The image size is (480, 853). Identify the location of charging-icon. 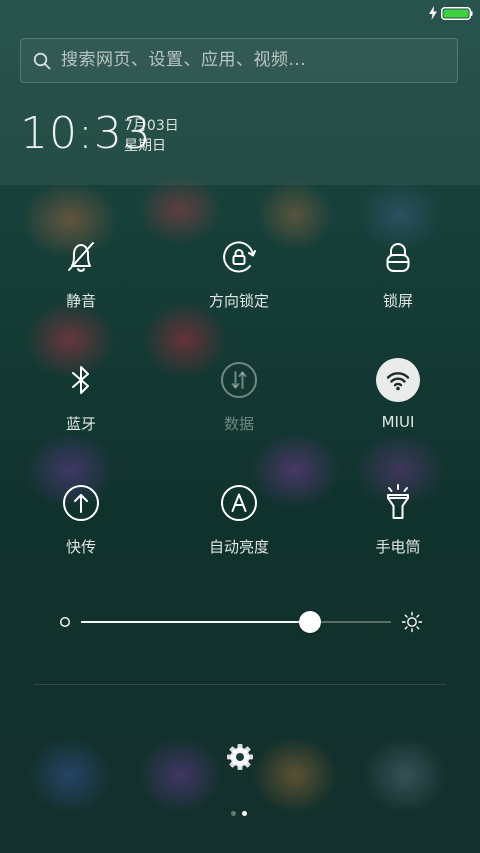
(433, 13).